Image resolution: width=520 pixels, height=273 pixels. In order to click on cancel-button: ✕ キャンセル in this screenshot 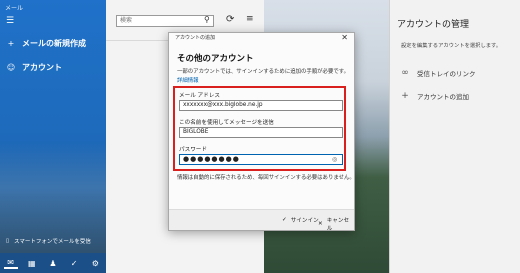, I will do `click(336, 224)`.